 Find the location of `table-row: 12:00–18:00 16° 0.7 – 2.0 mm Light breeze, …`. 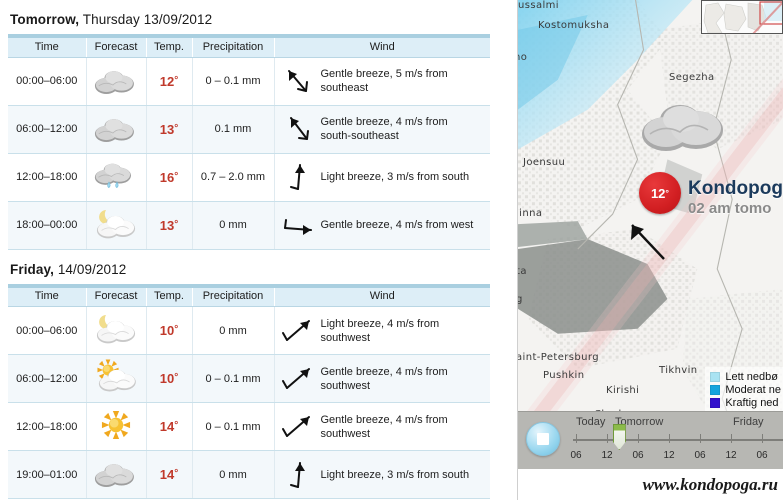

table-row: 12:00–18:00 16° 0.7 – 2.0 mm Light breeze, … is located at coordinates (249, 177).